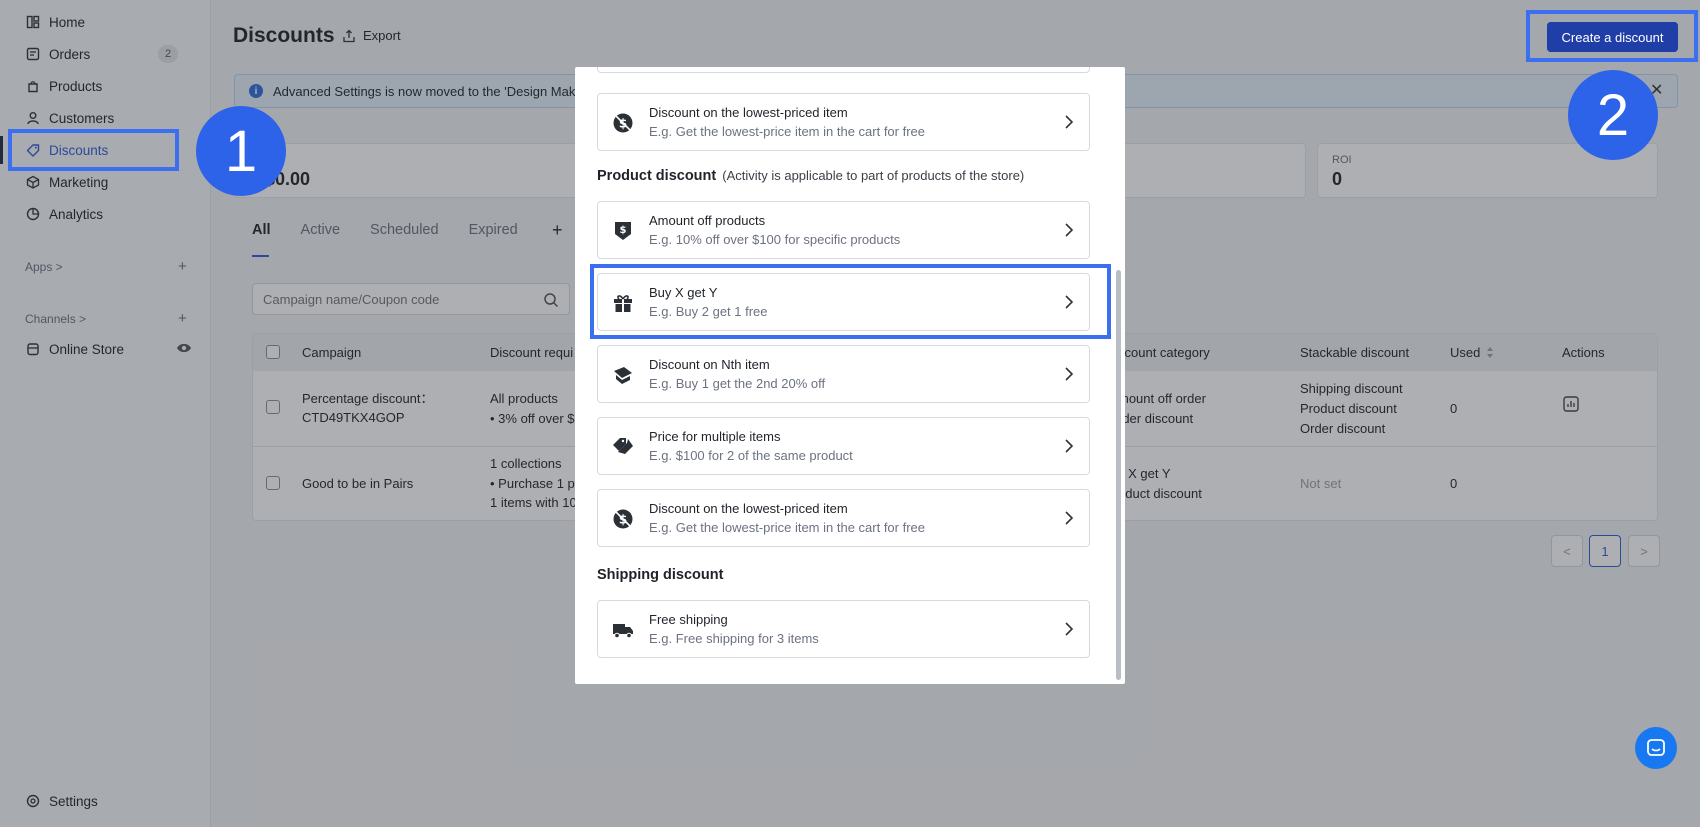 This screenshot has width=1700, height=827. What do you see at coordinates (850, 301) in the screenshot?
I see `buy-x-get-y-highlight-box` at bounding box center [850, 301].